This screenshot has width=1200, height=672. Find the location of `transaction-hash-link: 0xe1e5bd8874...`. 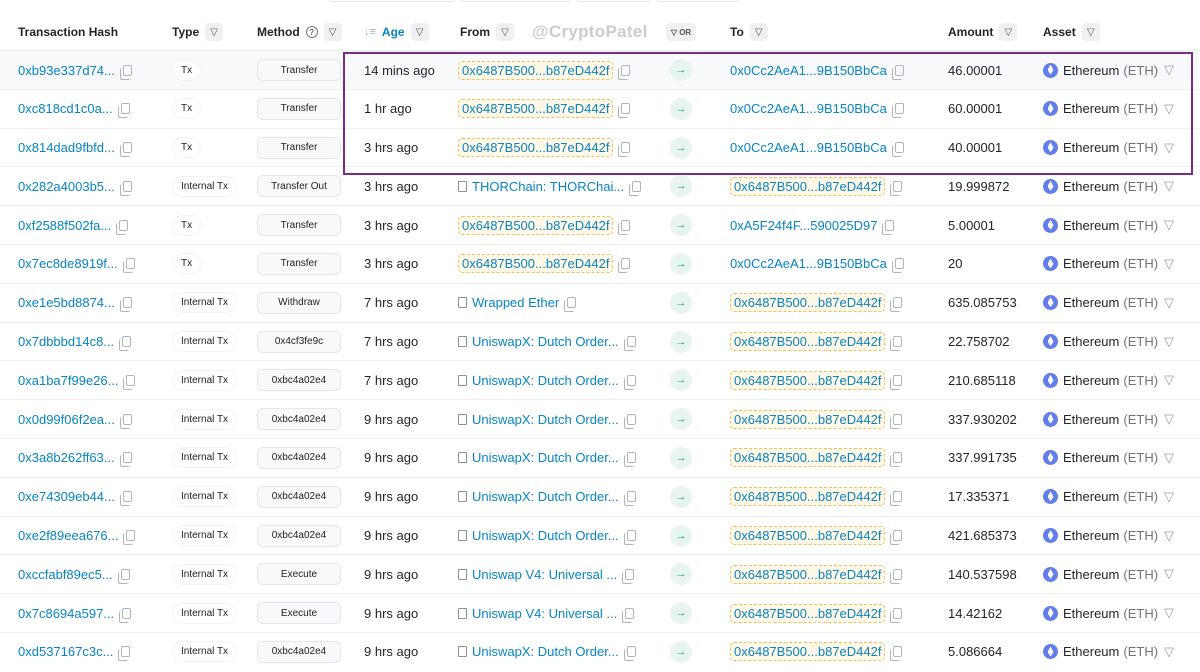

transaction-hash-link: 0xe1e5bd8874... is located at coordinates (66, 302).